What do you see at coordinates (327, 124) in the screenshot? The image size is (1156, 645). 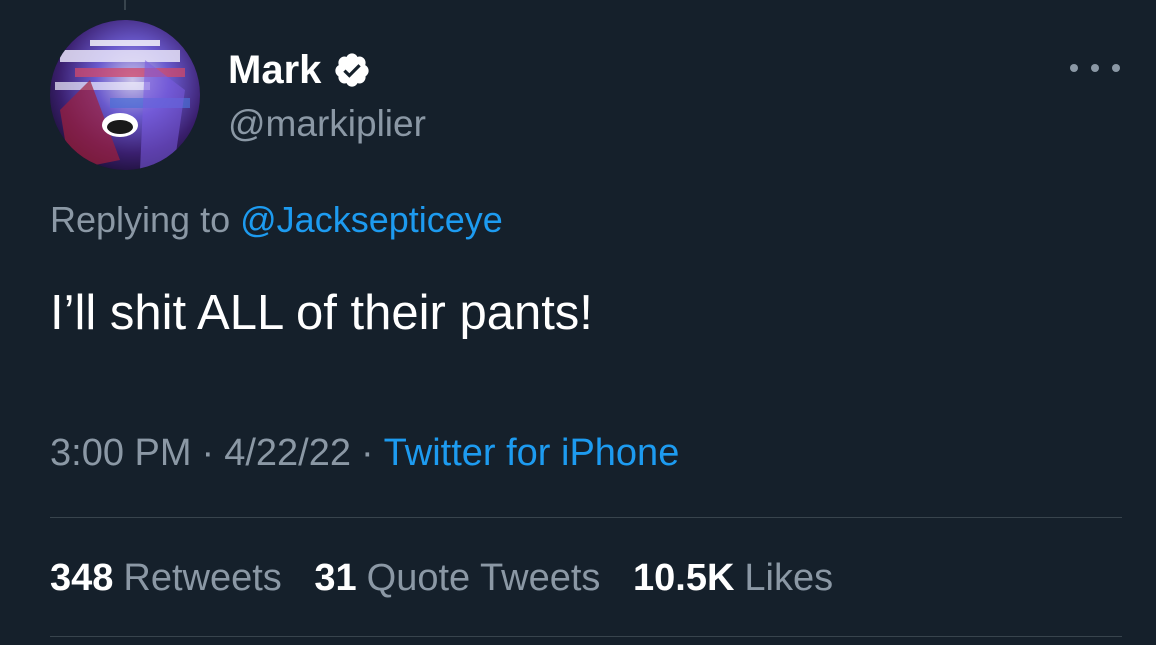 I see `author-handle: @markiplier` at bounding box center [327, 124].